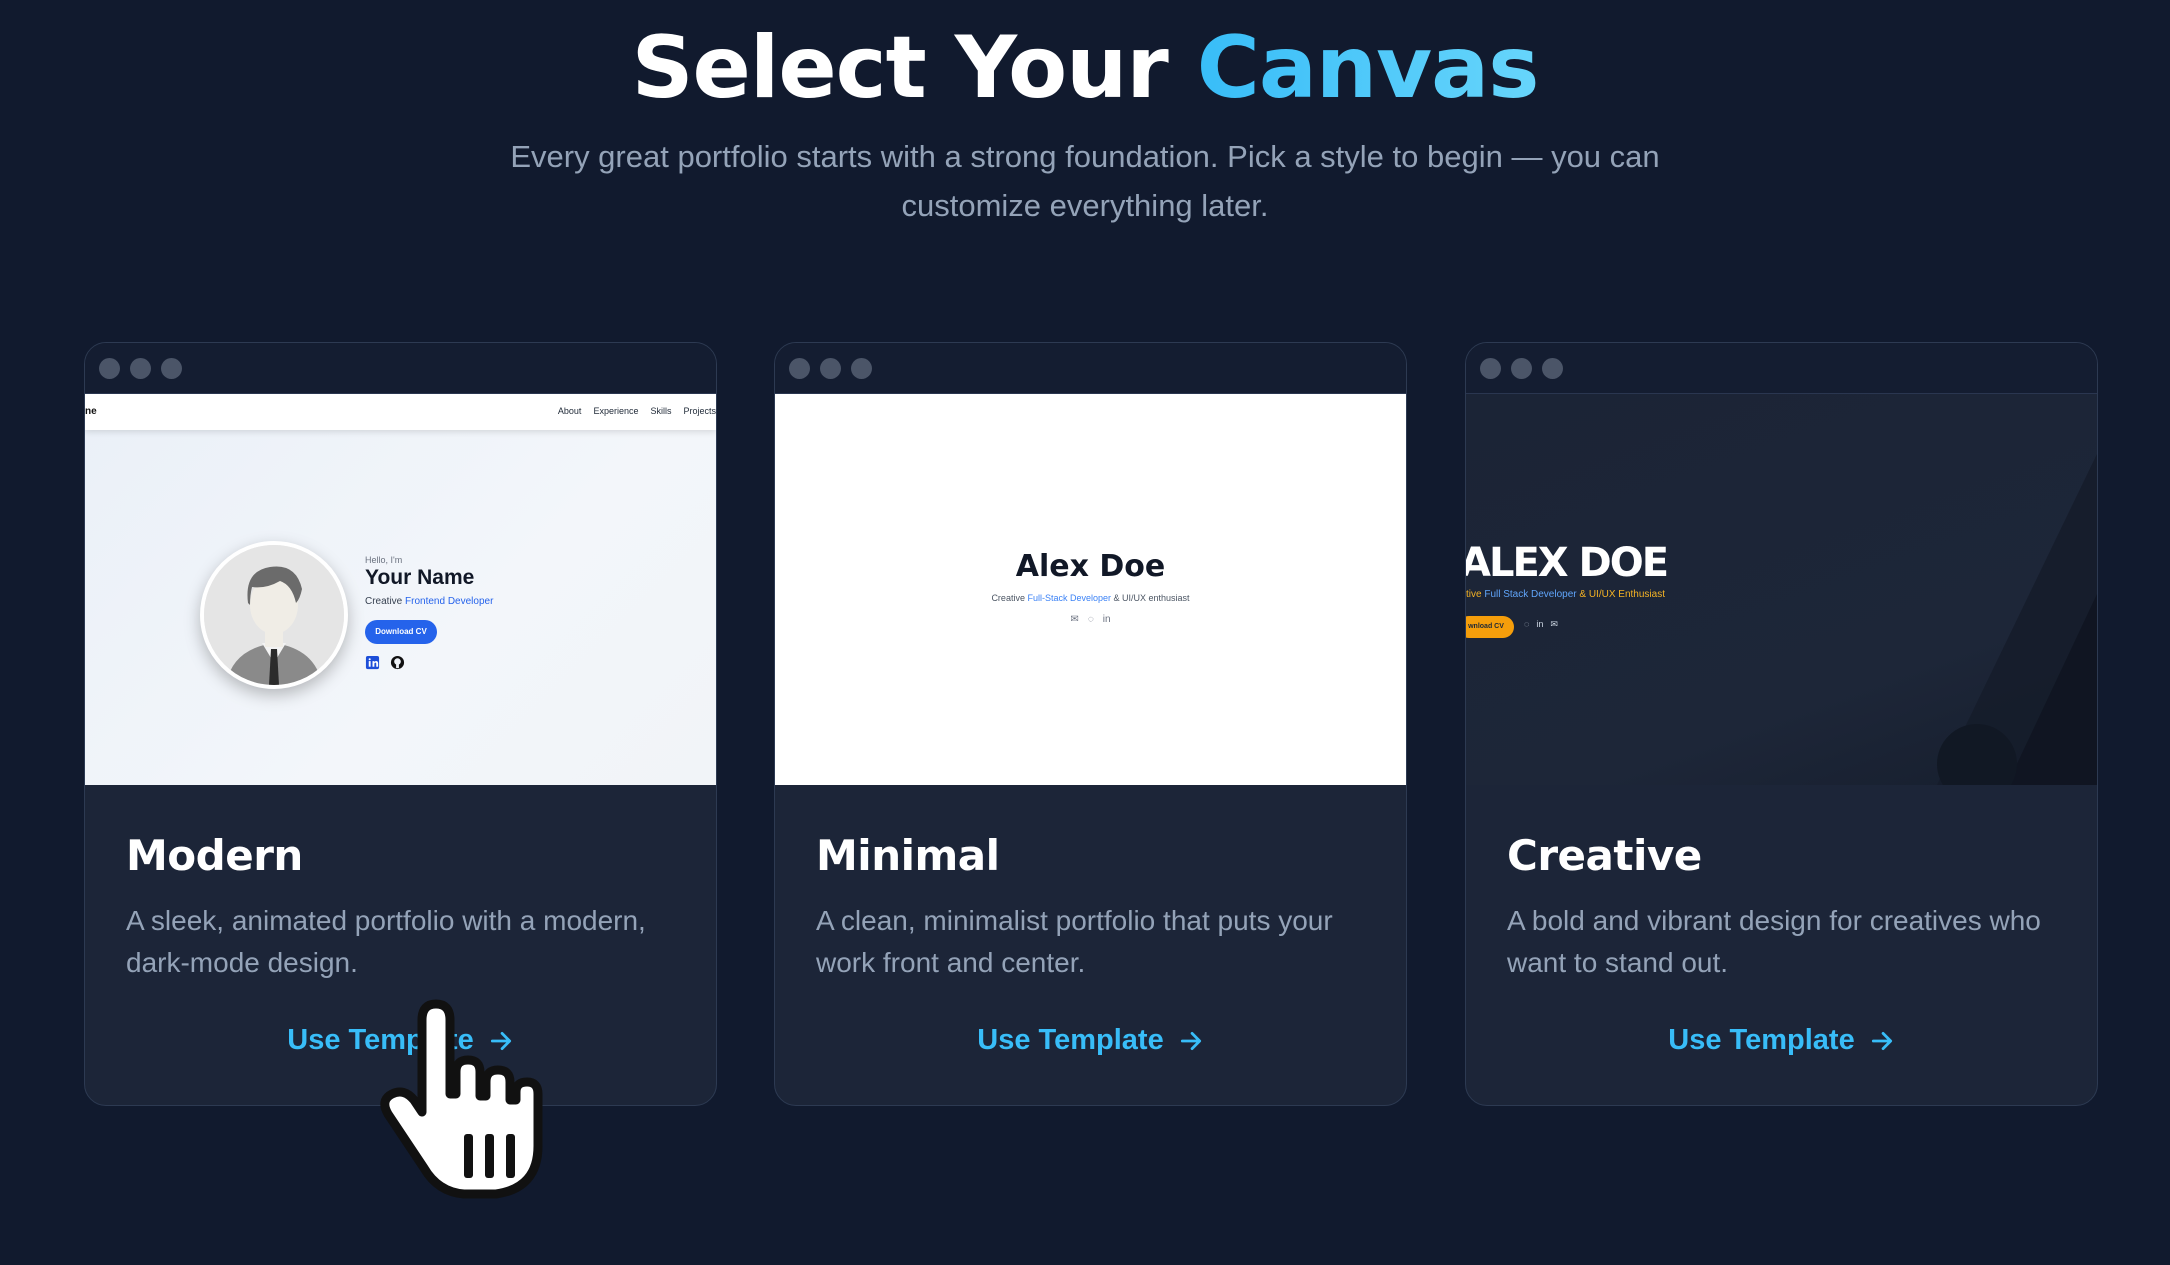 Image resolution: width=2170 pixels, height=1265 pixels. Describe the element at coordinates (401, 632) in the screenshot. I see `preview-download-button: Download CV` at that location.